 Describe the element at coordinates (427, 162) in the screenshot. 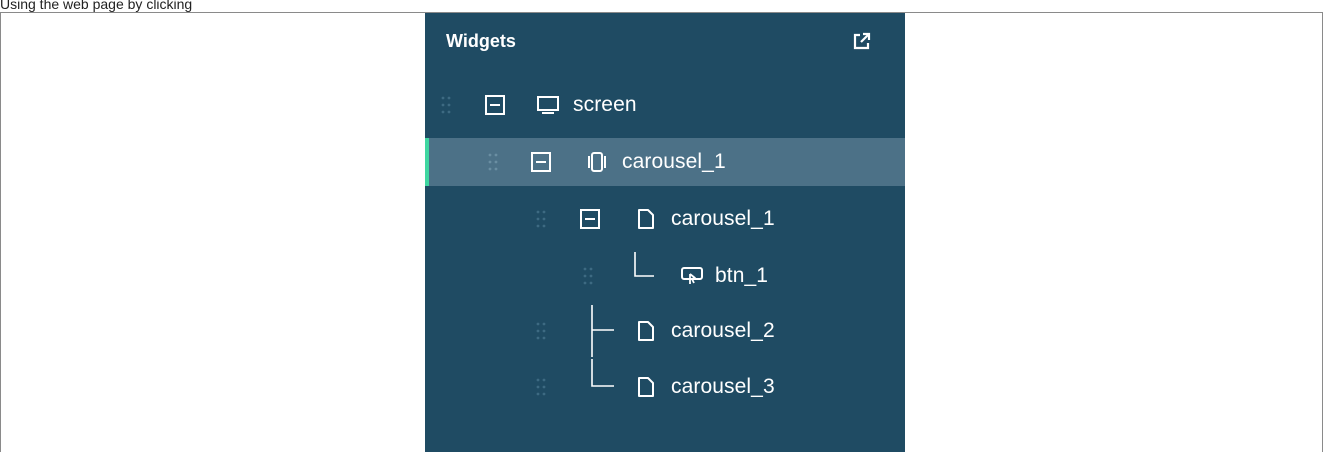

I see `selection-indicator` at that location.